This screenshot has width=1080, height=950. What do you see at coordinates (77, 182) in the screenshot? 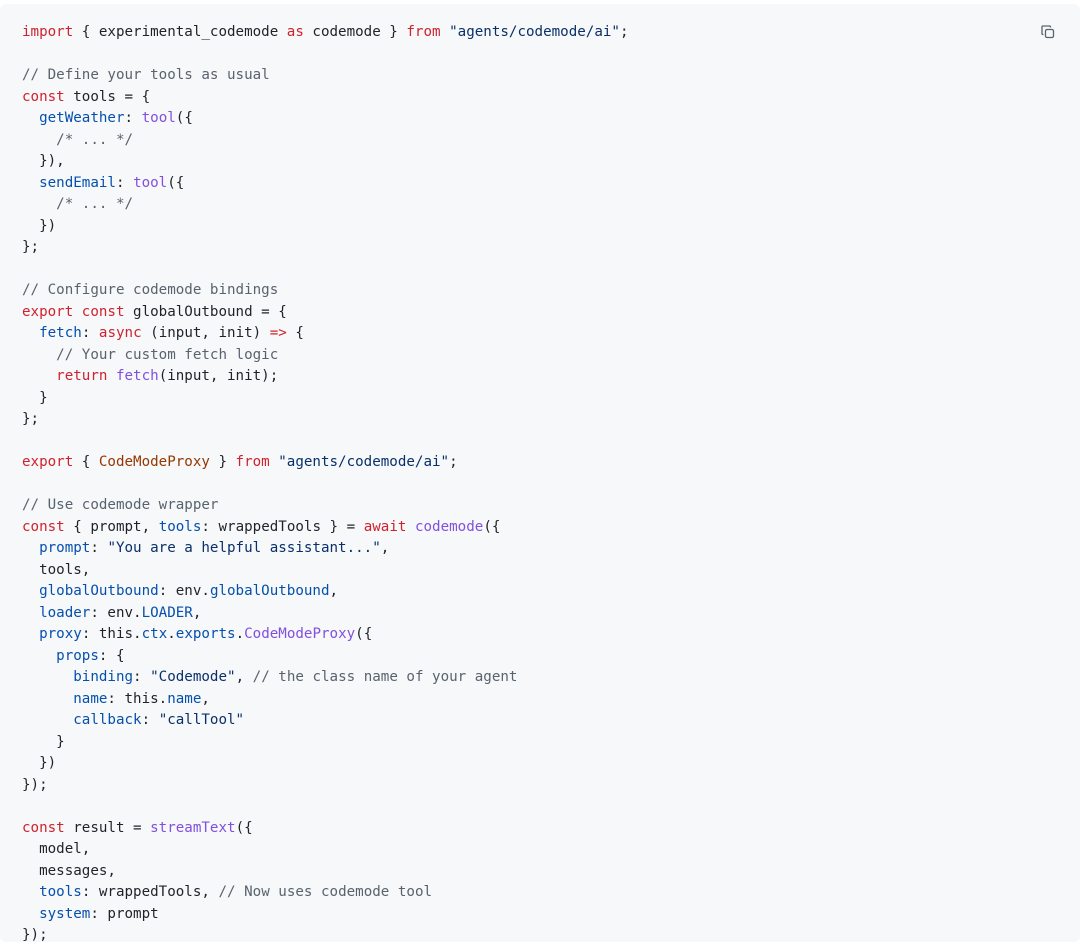
I see `code-token-property: sendEmail` at bounding box center [77, 182].